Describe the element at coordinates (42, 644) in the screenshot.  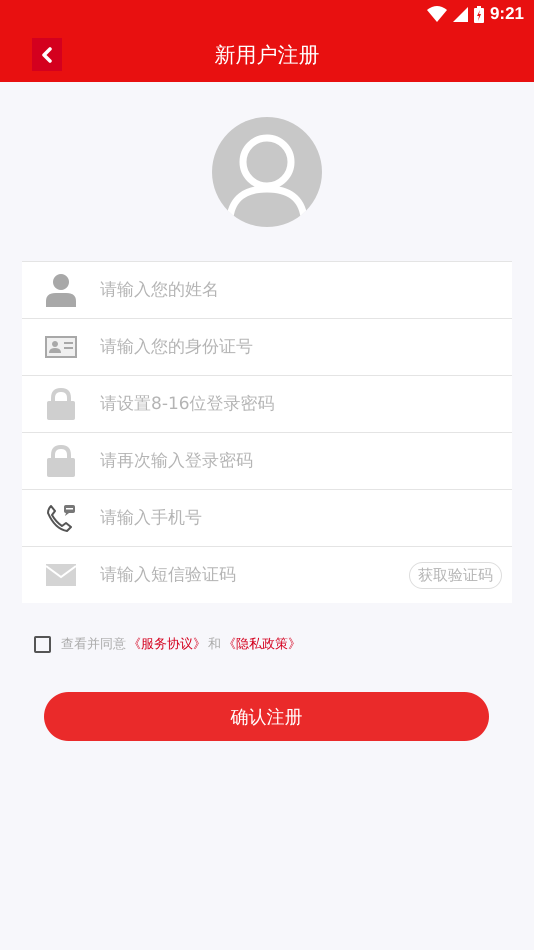
I see `checkbox` at that location.